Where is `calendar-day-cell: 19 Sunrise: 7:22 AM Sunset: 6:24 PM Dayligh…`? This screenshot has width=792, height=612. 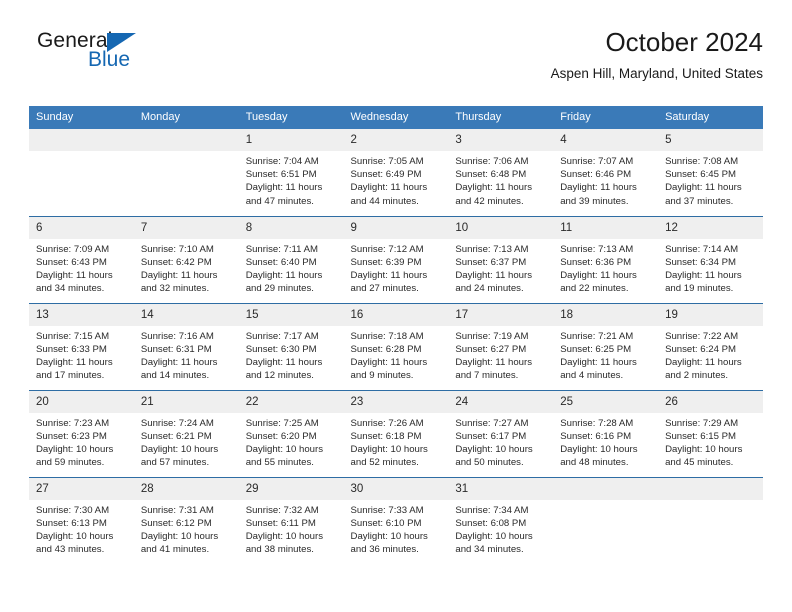
calendar-day-cell: 19 Sunrise: 7:22 AM Sunset: 6:24 PM Dayligh… is located at coordinates (710, 346).